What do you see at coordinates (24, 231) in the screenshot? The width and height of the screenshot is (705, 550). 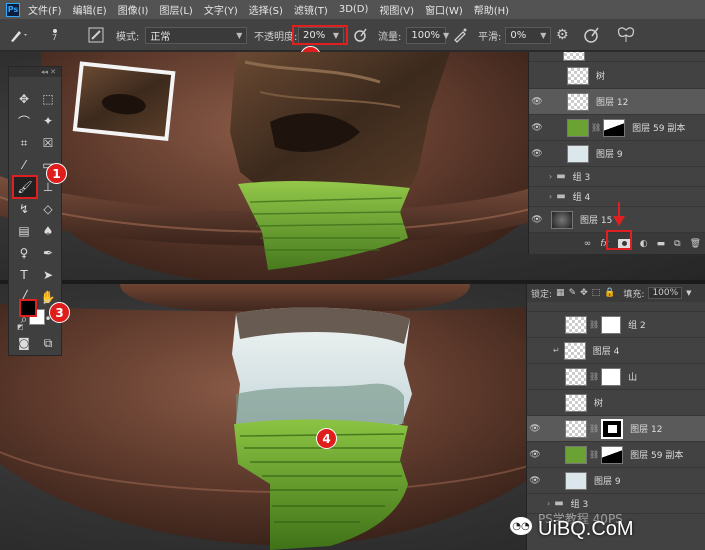 I see `gradient-tool-icon: ▤` at bounding box center [24, 231].